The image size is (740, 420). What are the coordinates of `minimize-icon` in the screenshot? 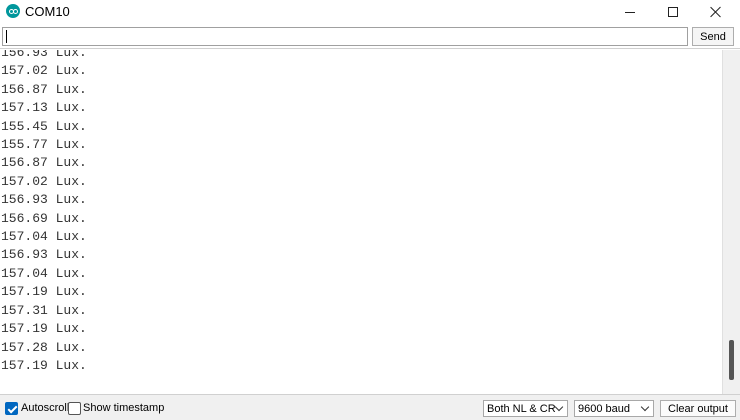 It's located at (630, 12).